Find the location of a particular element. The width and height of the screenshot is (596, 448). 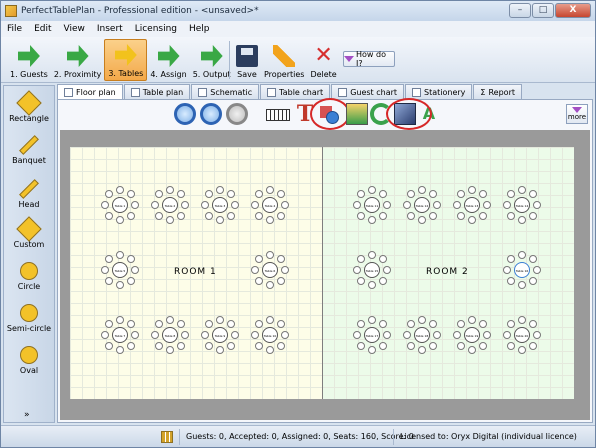

palette-rectangle: Rectangle is located at coordinates (29, 106).